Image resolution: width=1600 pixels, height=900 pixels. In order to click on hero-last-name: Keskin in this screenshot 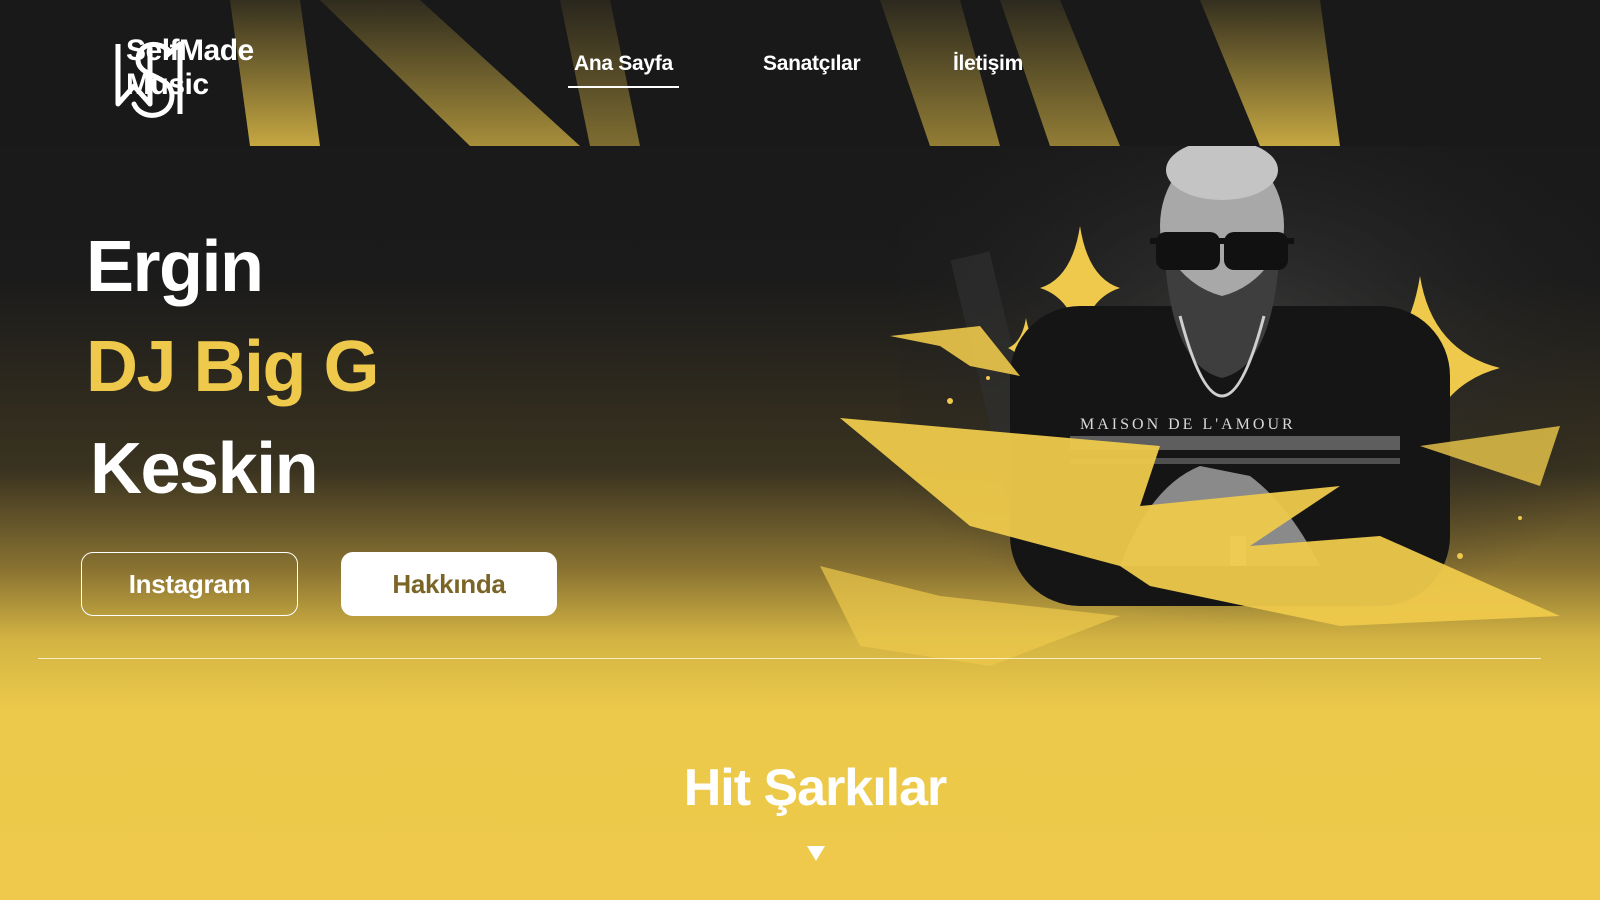, I will do `click(204, 469)`.